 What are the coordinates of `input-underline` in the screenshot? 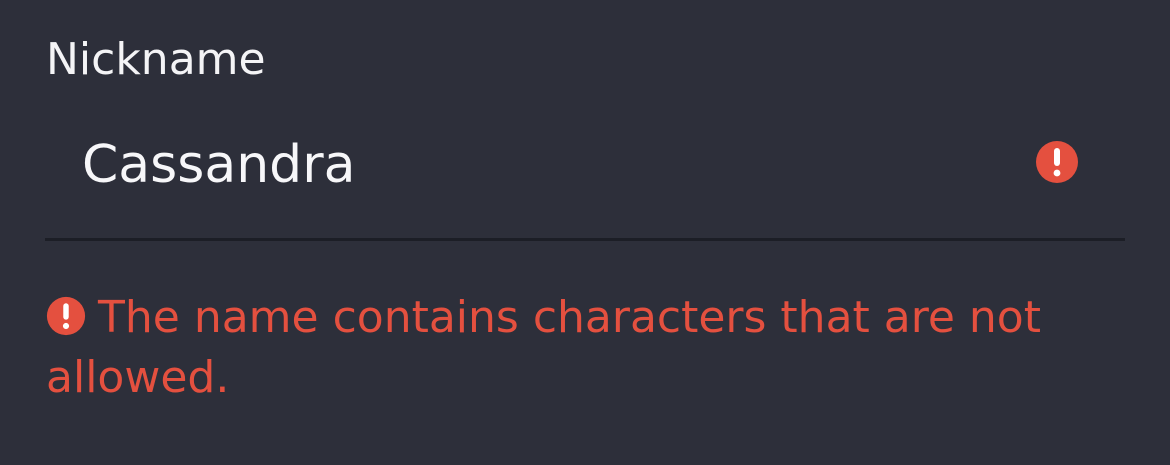 It's located at (585, 239).